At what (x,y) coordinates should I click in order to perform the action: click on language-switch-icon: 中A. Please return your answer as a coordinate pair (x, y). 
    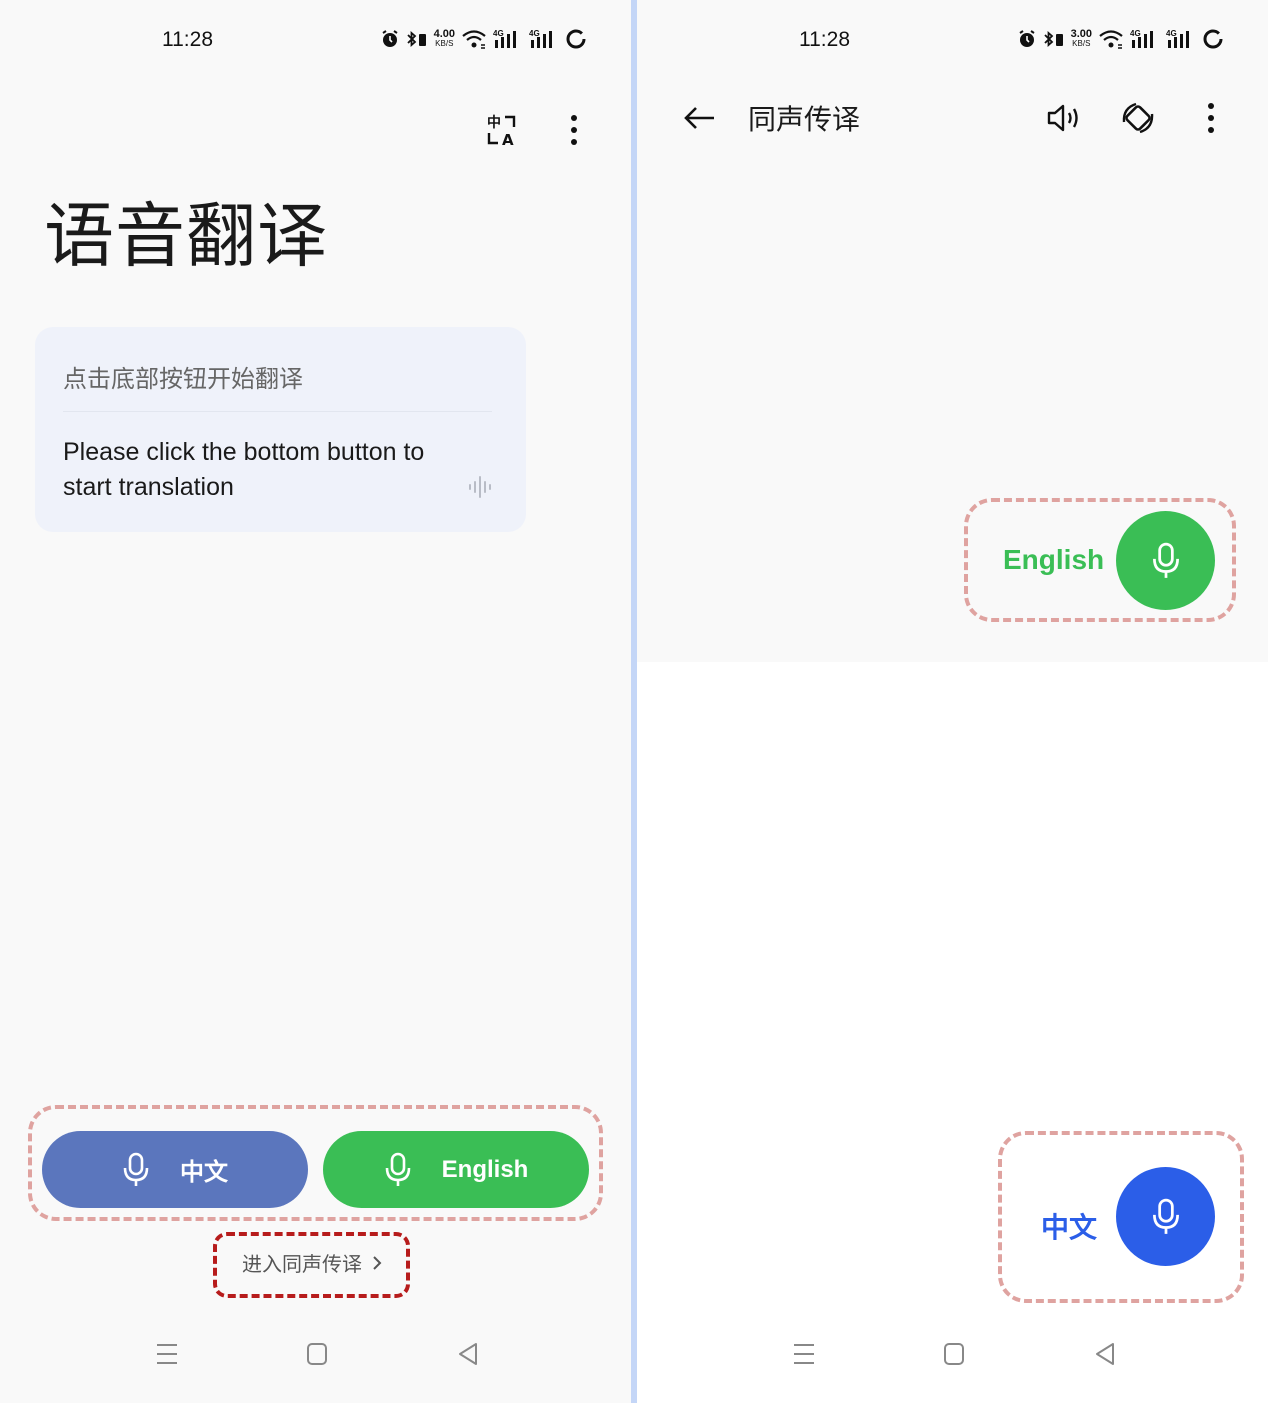
    Looking at the image, I should click on (502, 130).